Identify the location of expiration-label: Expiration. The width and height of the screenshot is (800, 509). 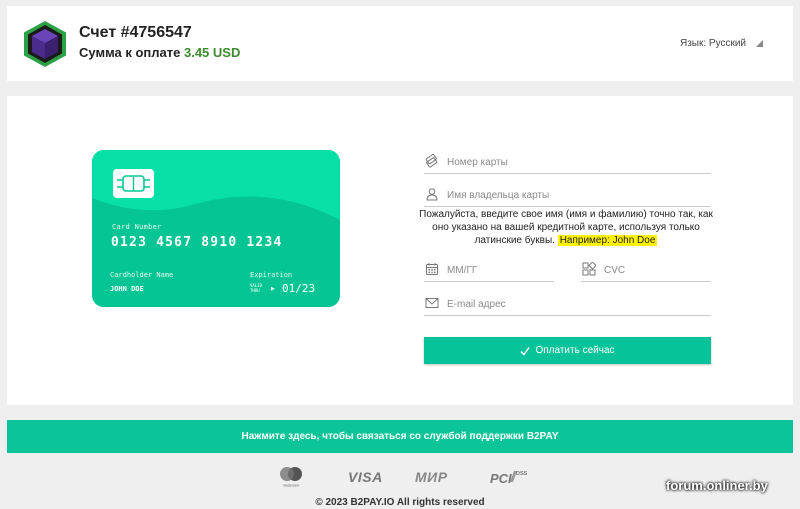
(271, 275).